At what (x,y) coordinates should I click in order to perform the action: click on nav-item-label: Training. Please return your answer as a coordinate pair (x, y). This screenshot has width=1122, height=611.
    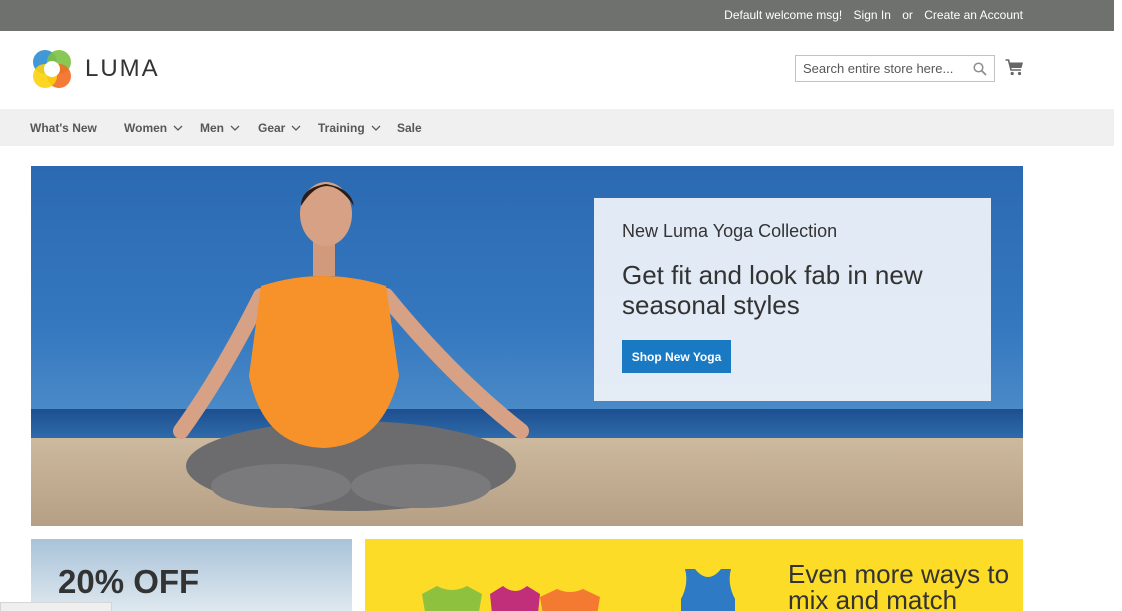
    Looking at the image, I should click on (341, 128).